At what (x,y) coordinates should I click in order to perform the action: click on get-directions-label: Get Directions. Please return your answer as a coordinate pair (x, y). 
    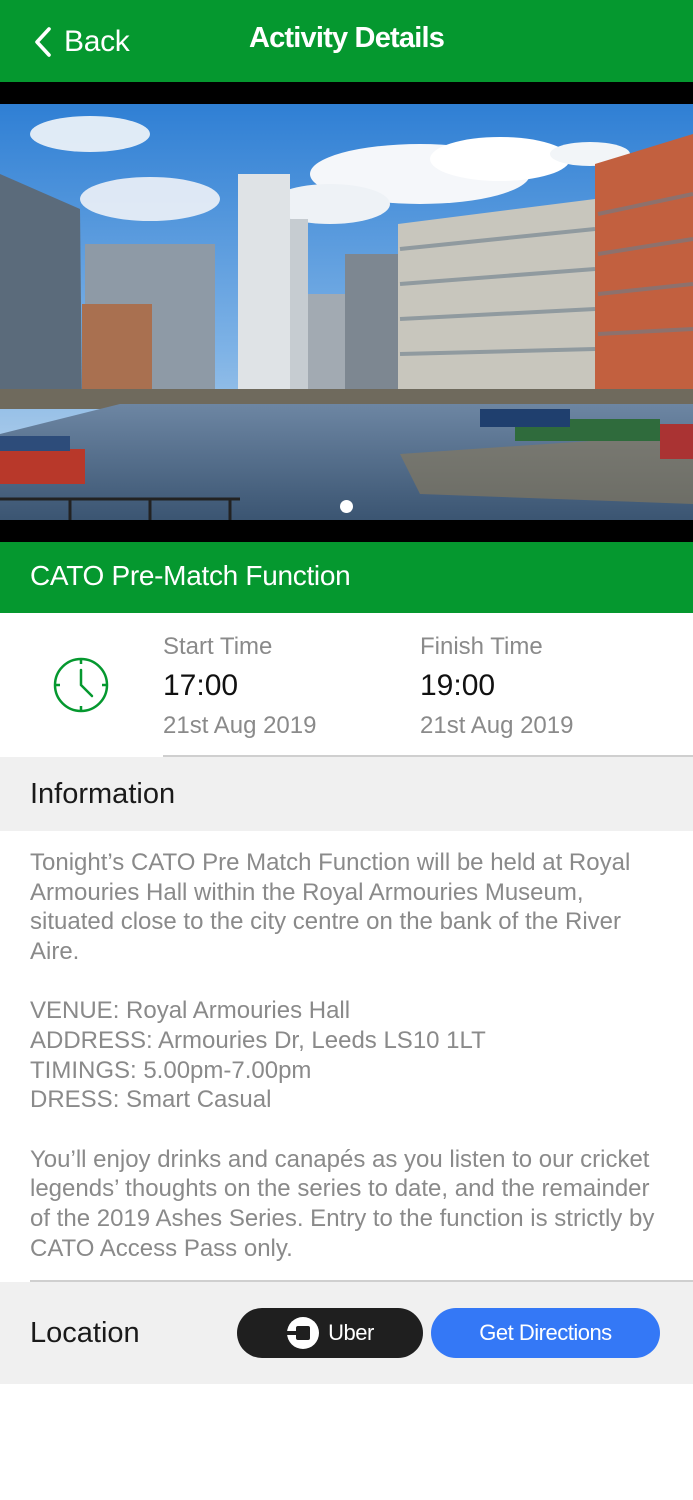
    Looking at the image, I should click on (545, 1332).